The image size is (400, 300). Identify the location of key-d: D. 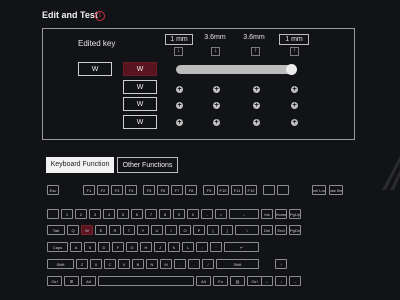
(104, 247).